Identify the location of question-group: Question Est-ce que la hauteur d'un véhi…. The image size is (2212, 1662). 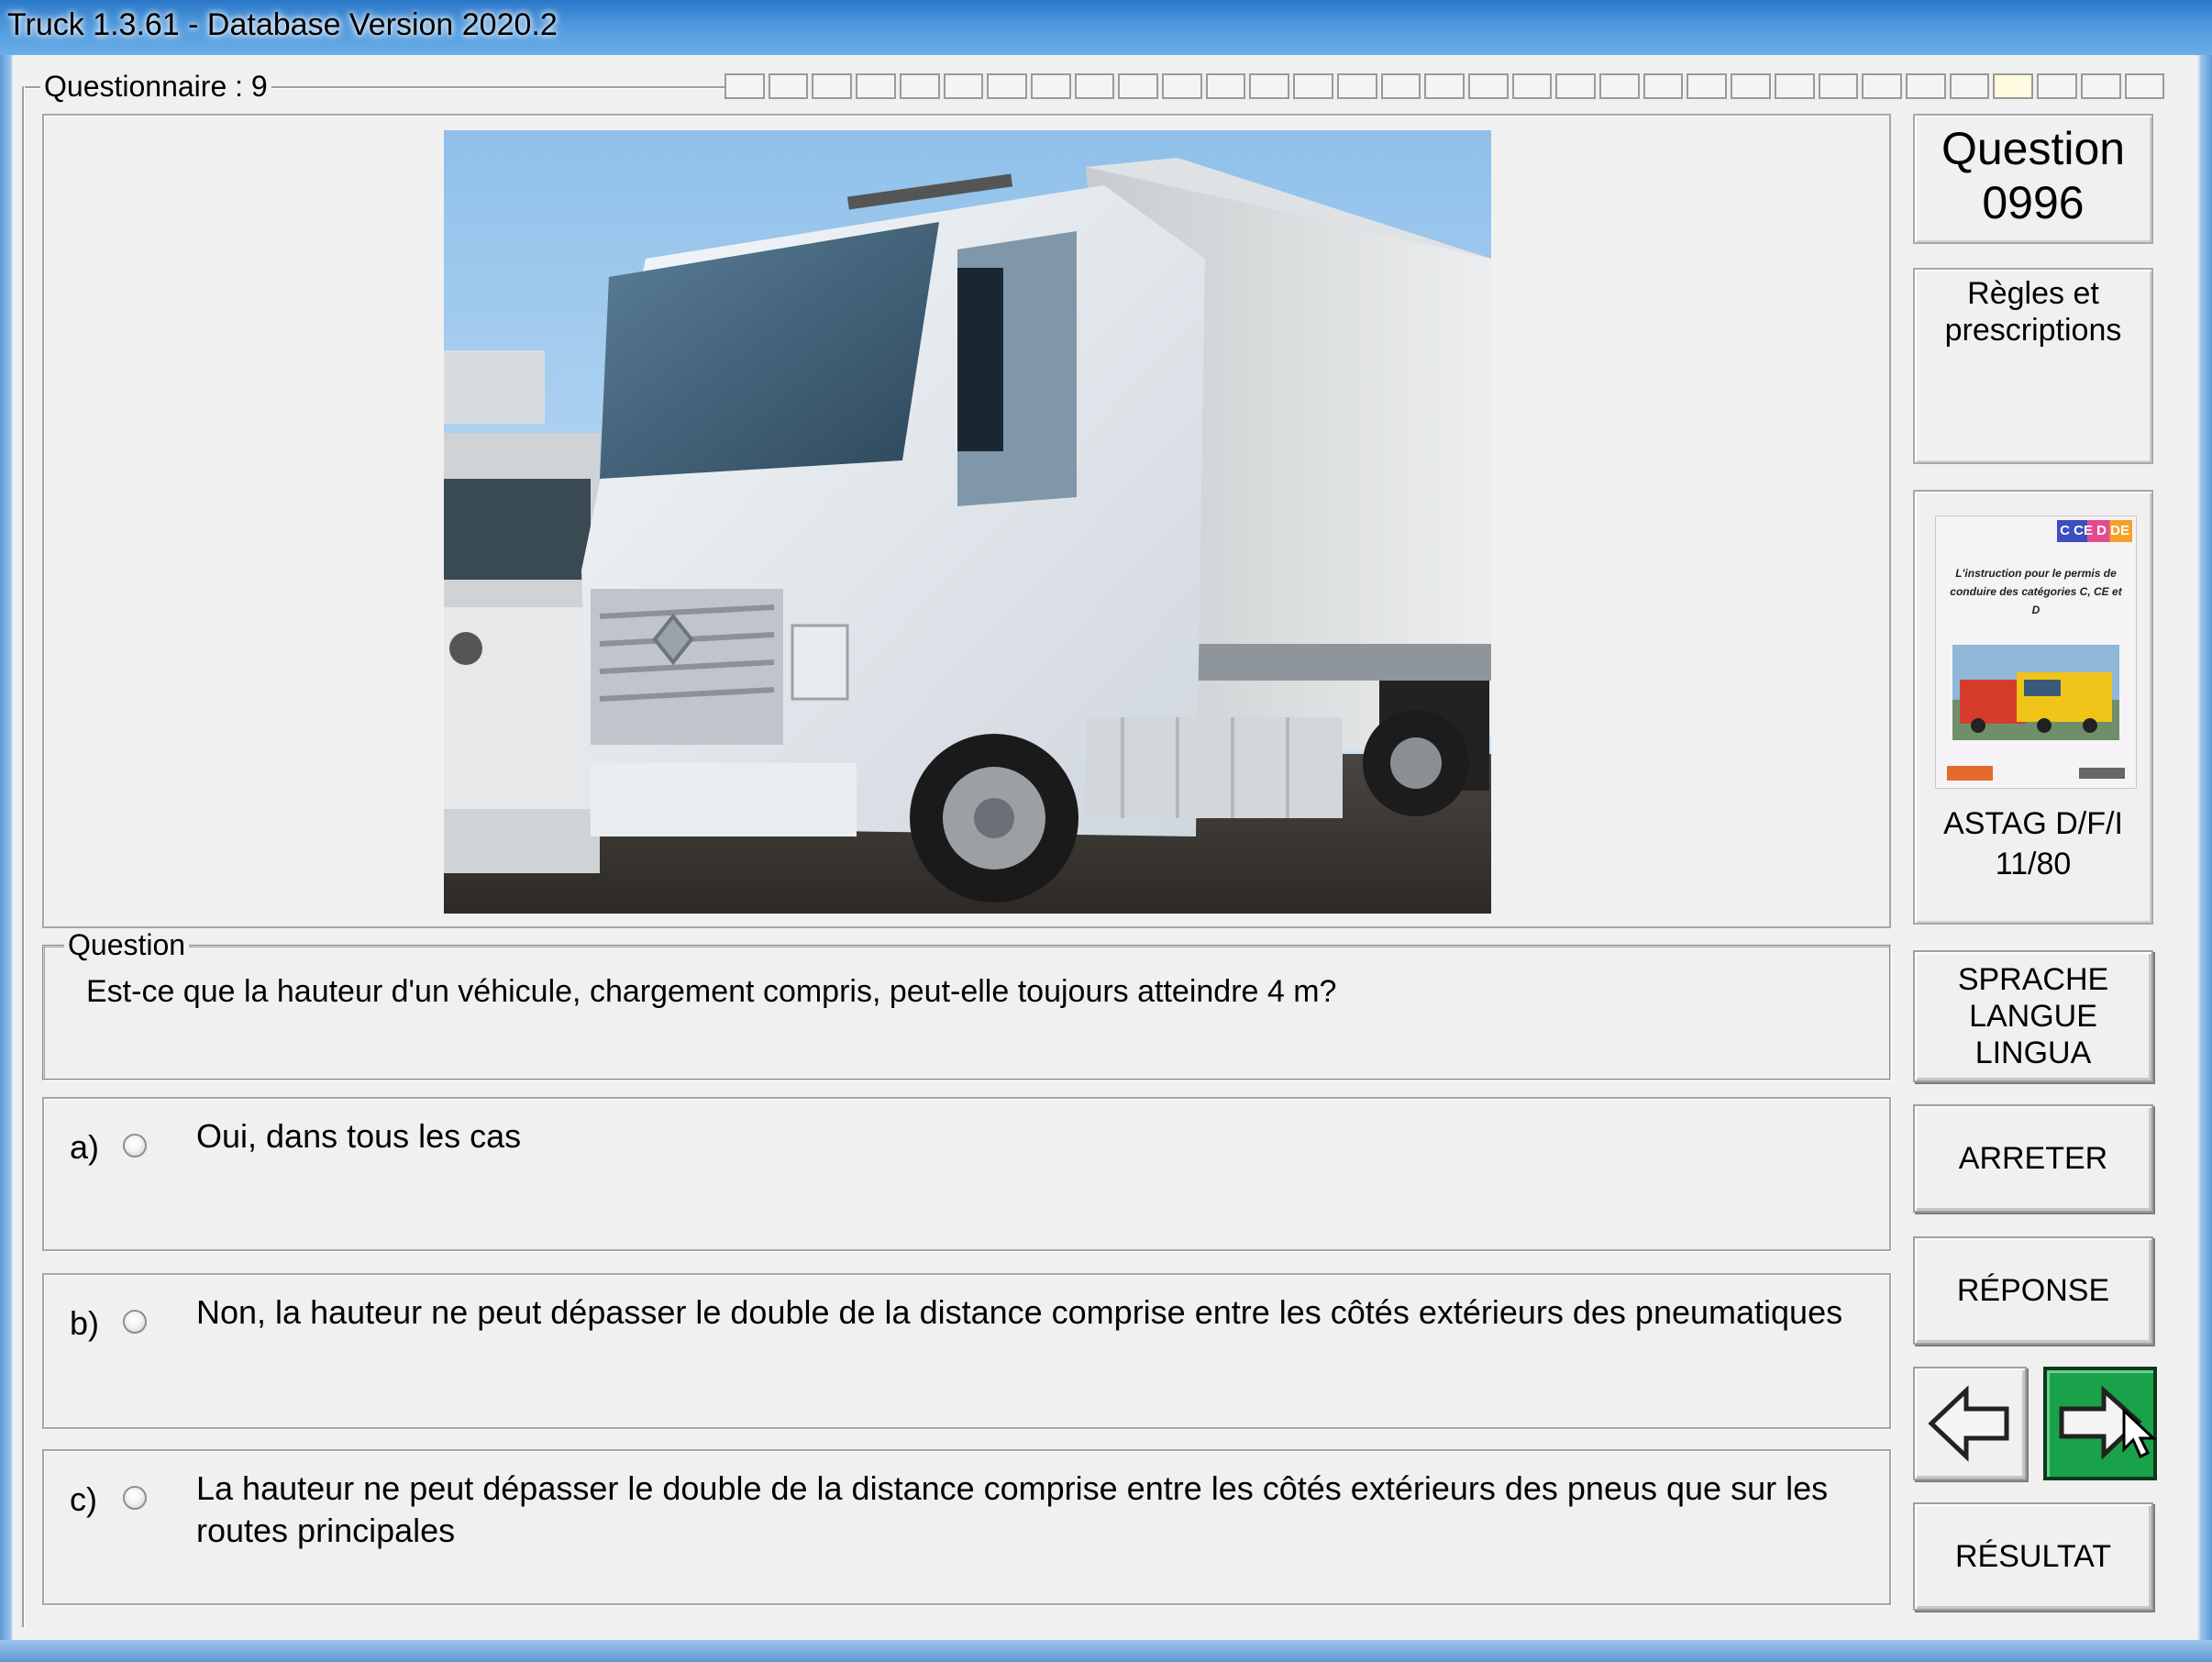
(966, 1004).